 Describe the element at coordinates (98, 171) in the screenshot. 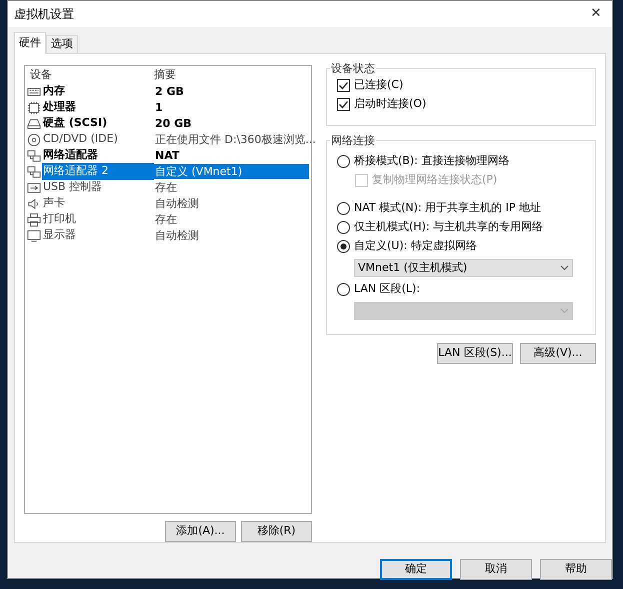

I see `device-name: 网络适配器 2` at that location.